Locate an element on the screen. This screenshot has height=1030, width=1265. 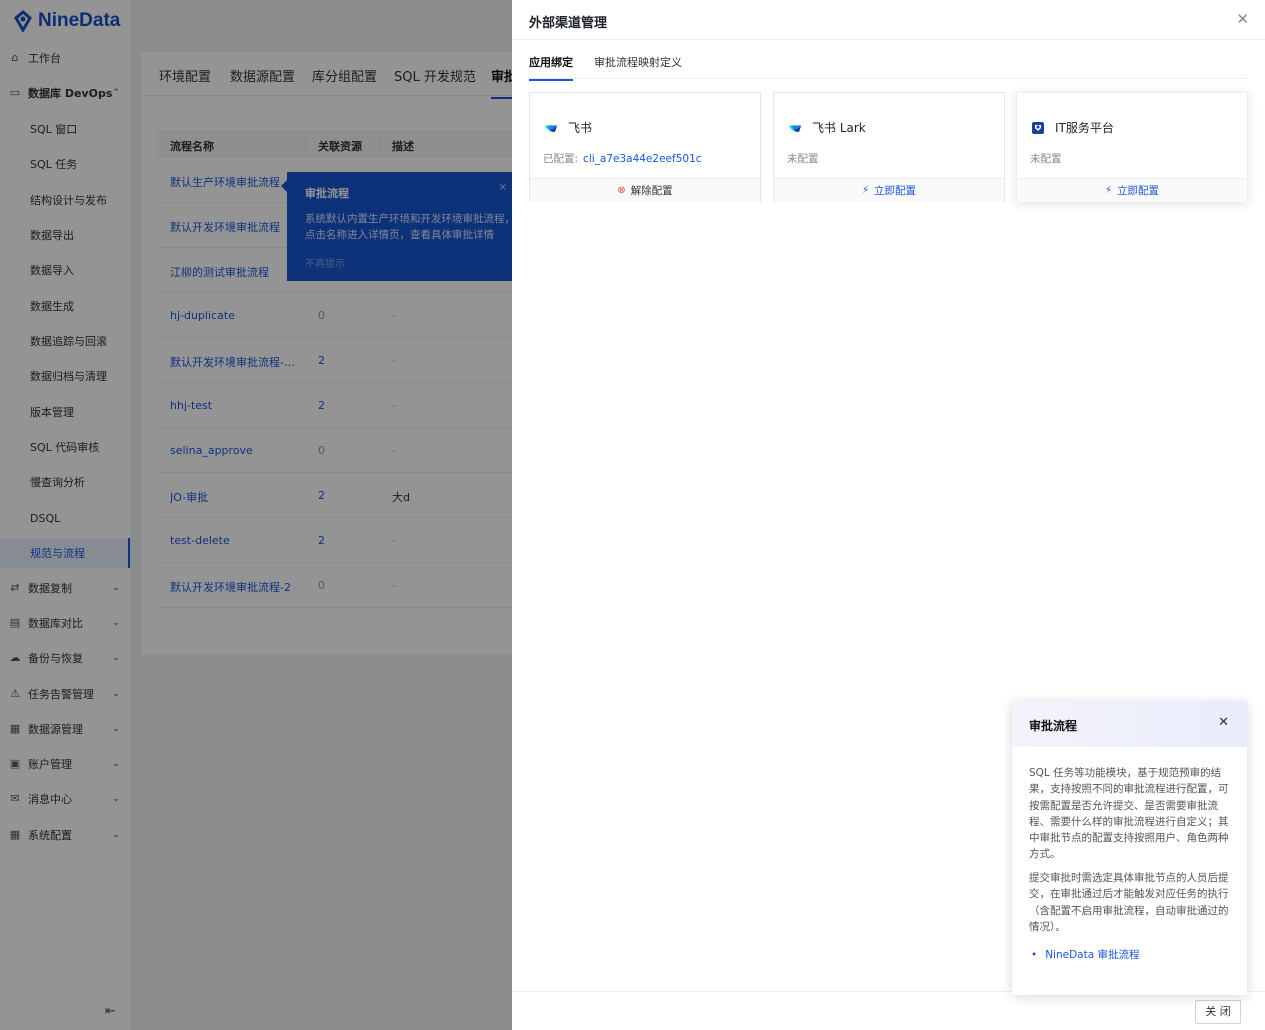
channel-status: 已配置: cli_a7e3a44e2eef501c is located at coordinates (622, 158).